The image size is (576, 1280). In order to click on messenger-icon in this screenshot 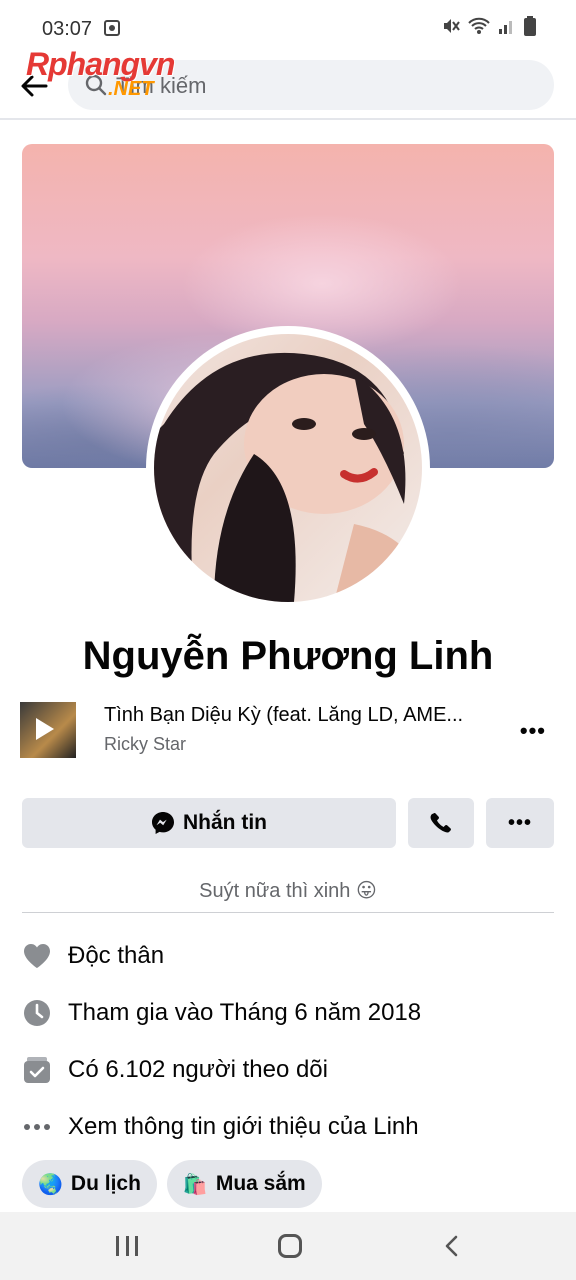, I will do `click(163, 823)`.